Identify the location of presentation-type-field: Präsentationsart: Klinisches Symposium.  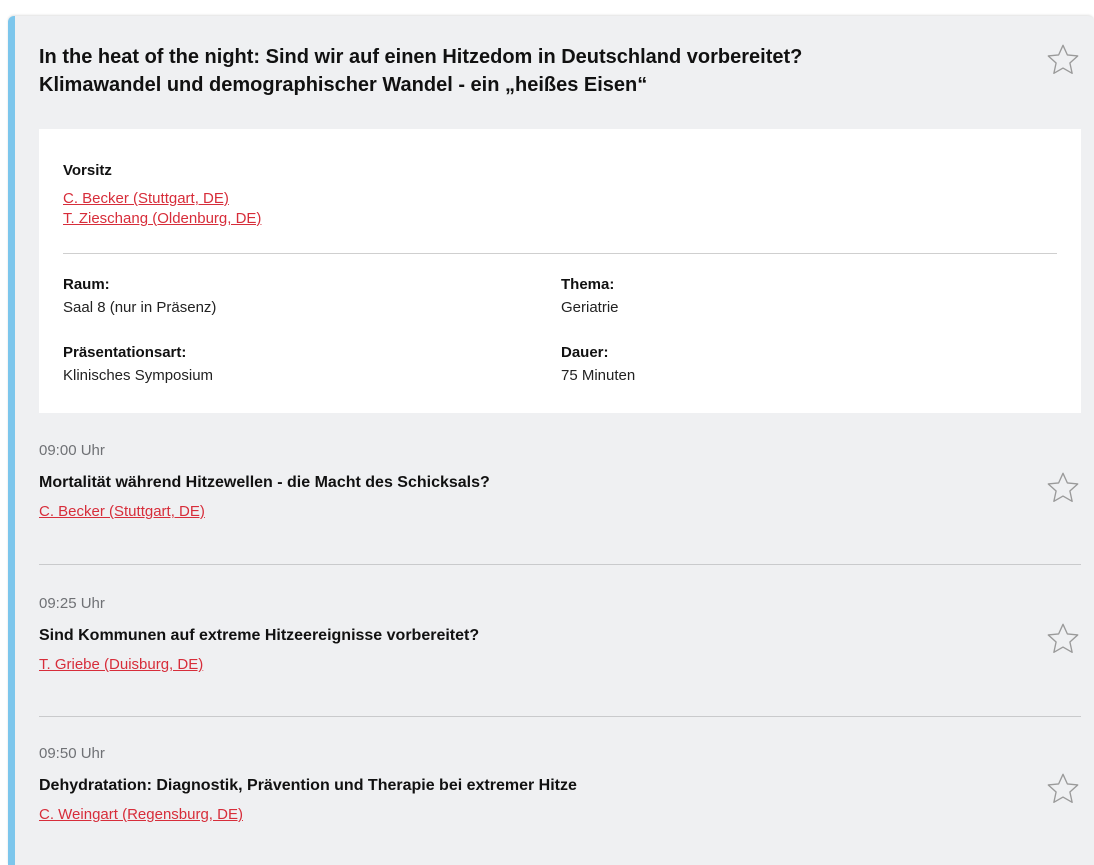
(138, 364).